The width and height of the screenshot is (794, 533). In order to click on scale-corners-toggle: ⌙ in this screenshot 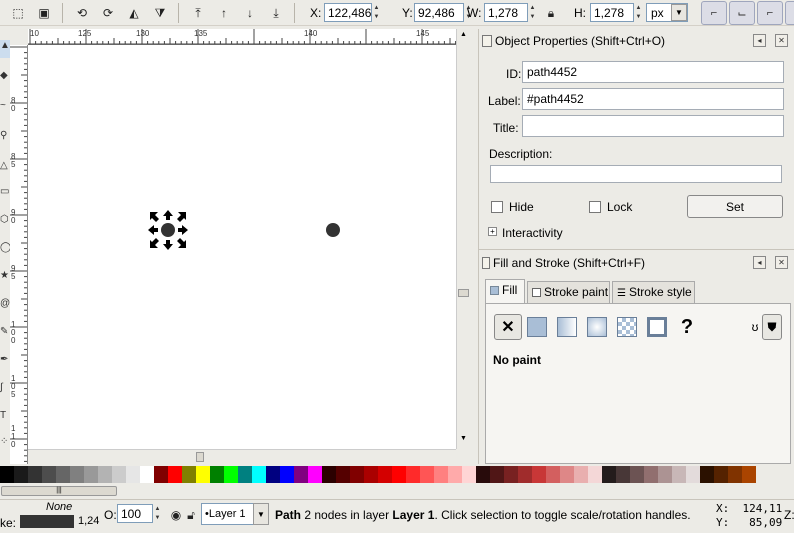, I will do `click(742, 13)`.